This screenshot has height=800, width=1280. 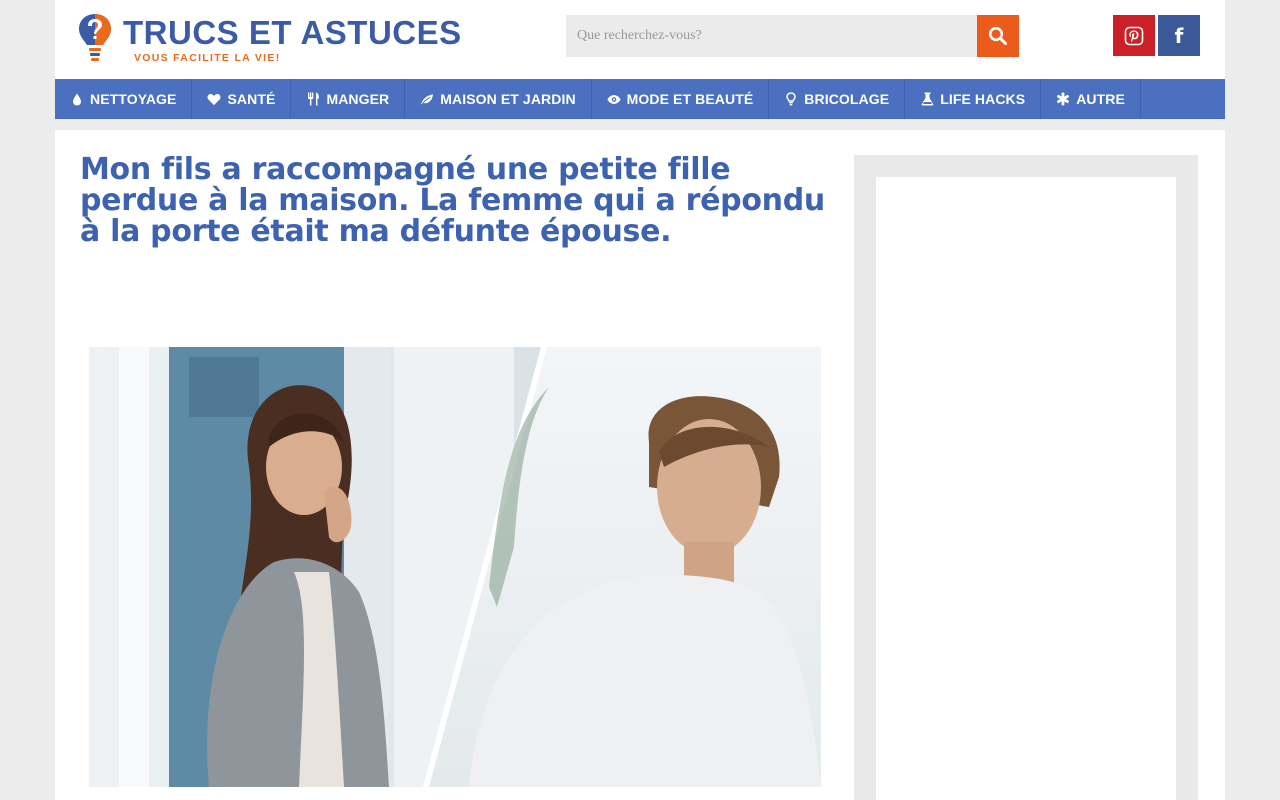 I want to click on site-logo: TRUCS ET ASTUCES VOUS FACILITE LA VIE!, so click(x=277, y=40).